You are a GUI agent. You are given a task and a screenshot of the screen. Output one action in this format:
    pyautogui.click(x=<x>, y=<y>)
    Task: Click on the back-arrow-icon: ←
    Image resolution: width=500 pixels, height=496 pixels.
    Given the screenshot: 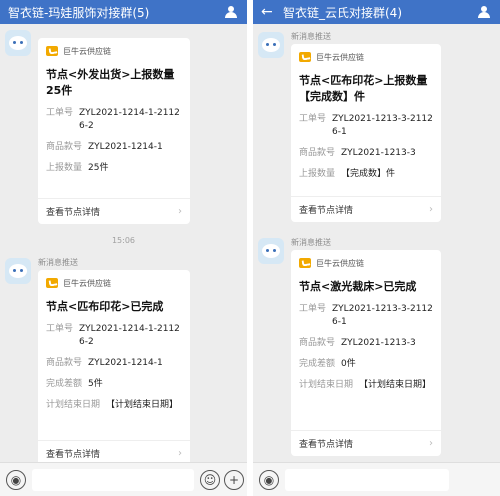 What is the action you would take?
    pyautogui.click(x=268, y=12)
    